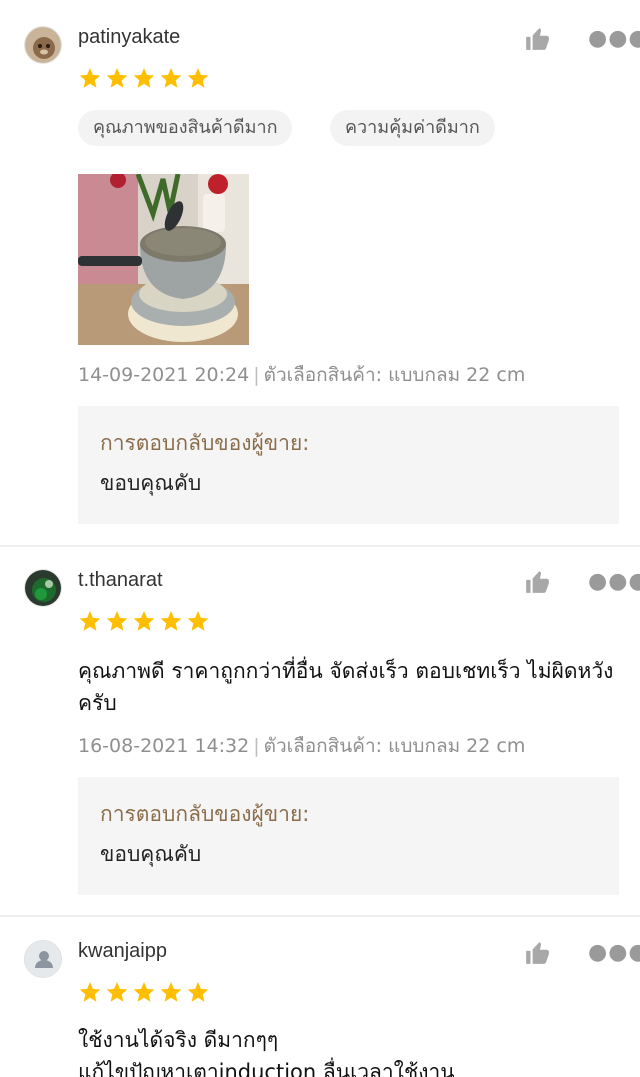 This screenshot has width=640, height=1077. I want to click on review-tag: คุณภาพของสินค้าดีมาก, so click(185, 128).